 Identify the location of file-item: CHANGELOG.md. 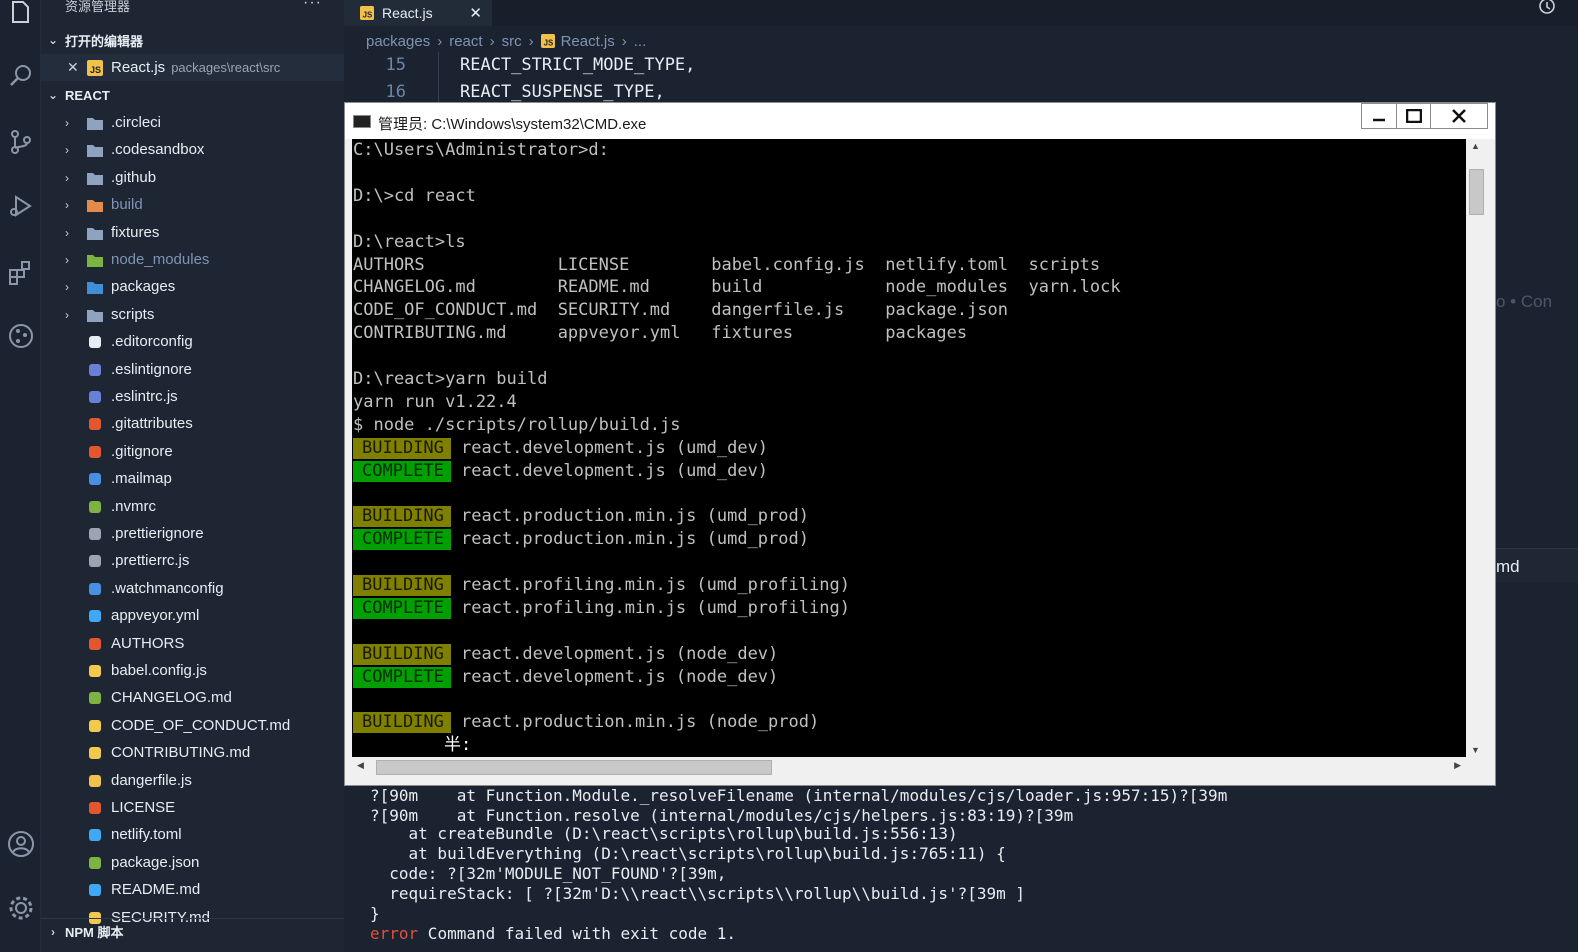
(192, 697).